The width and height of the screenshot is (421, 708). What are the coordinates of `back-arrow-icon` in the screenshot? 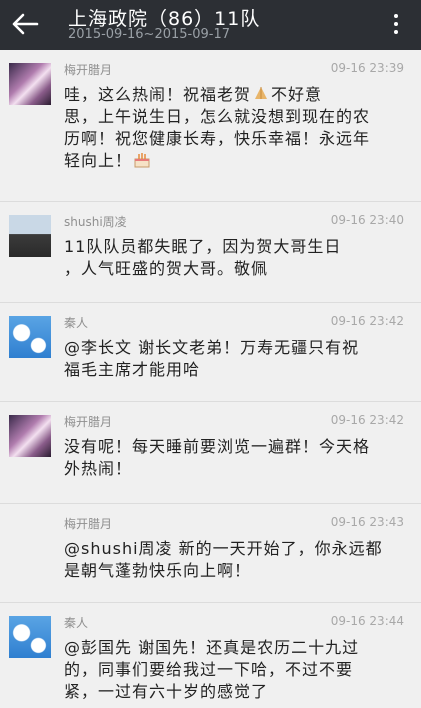 It's located at (25, 24).